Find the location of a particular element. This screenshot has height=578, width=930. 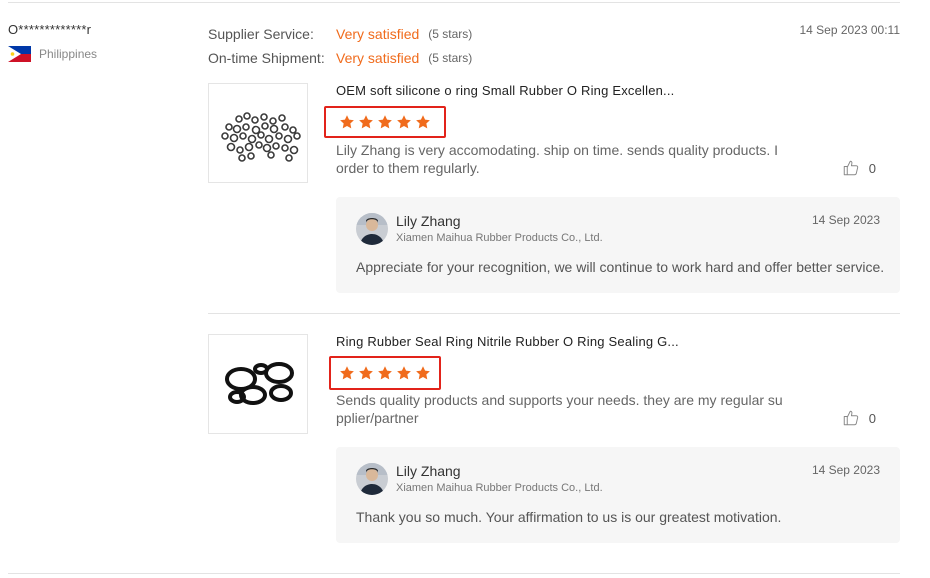

philippines-flag-icon is located at coordinates (19, 54).